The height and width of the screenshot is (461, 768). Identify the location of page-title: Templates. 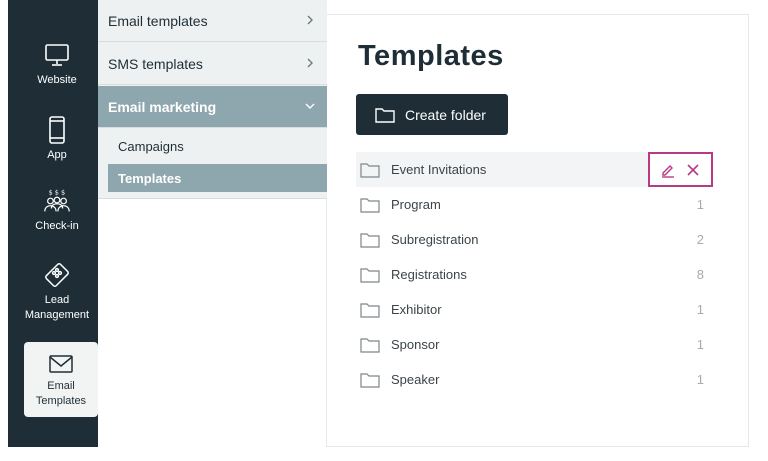
(431, 56).